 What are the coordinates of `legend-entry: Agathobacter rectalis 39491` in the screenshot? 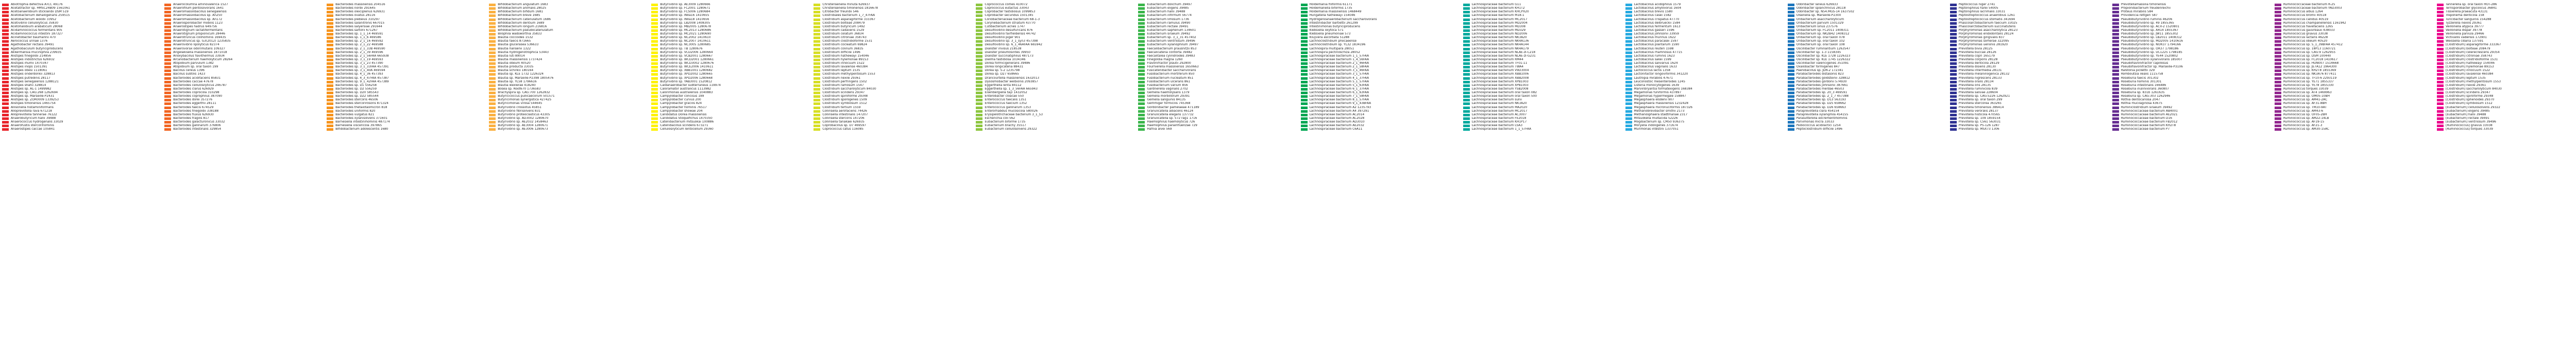 It's located at (80, 45).